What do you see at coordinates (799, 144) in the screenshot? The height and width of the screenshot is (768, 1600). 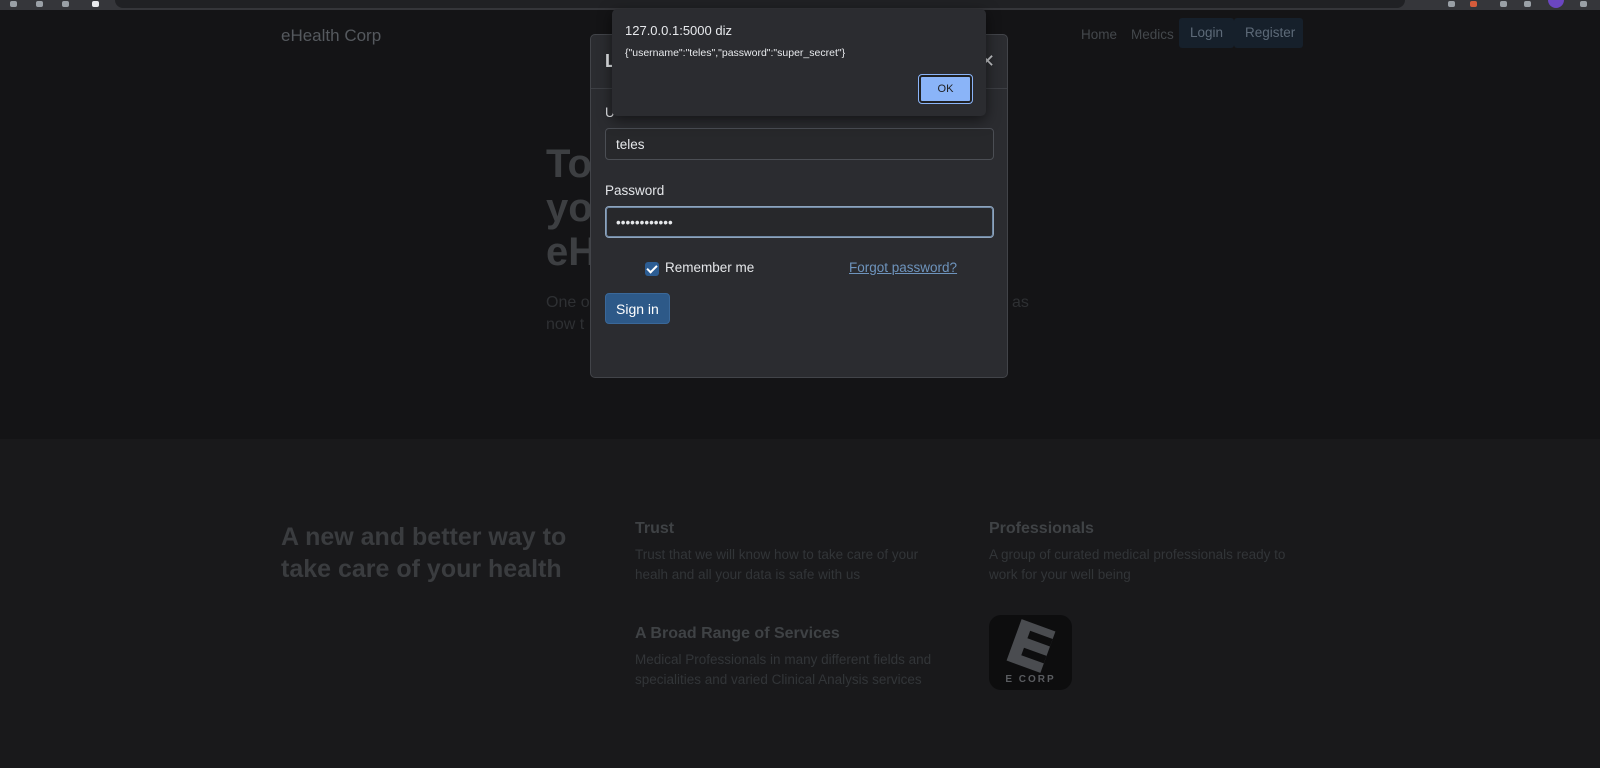 I see `username-field` at bounding box center [799, 144].